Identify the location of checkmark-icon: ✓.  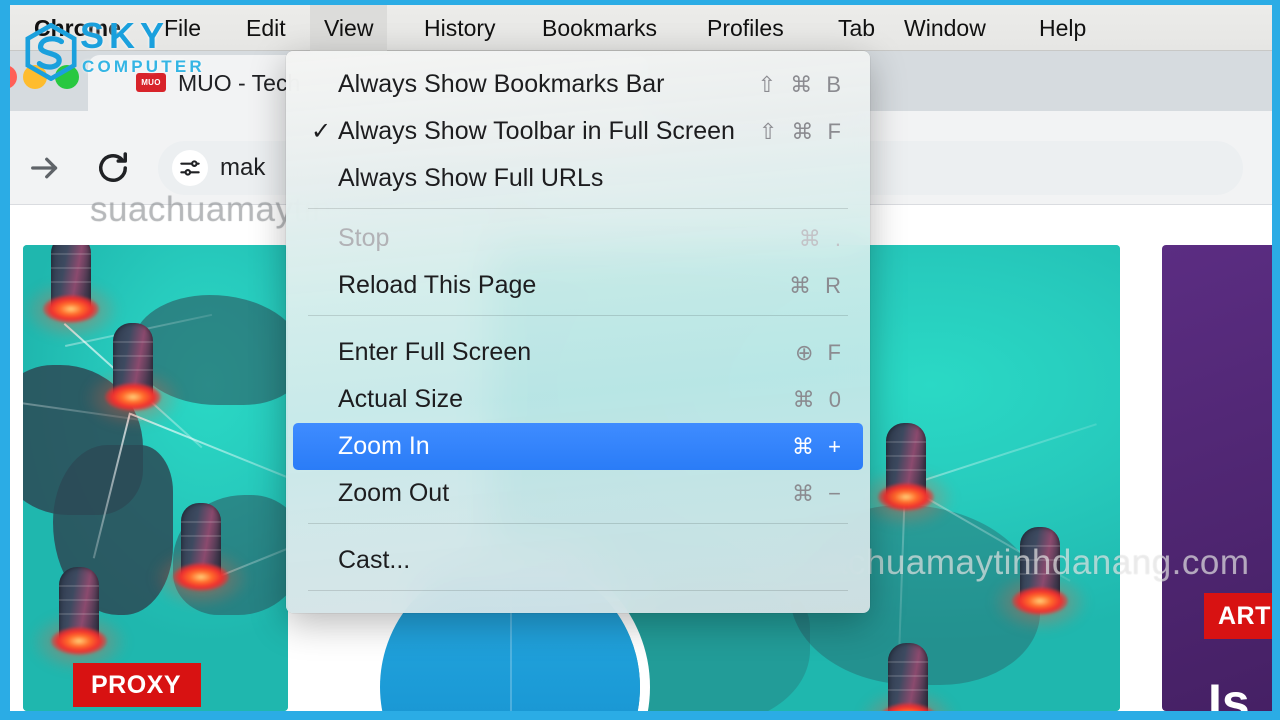
(321, 131).